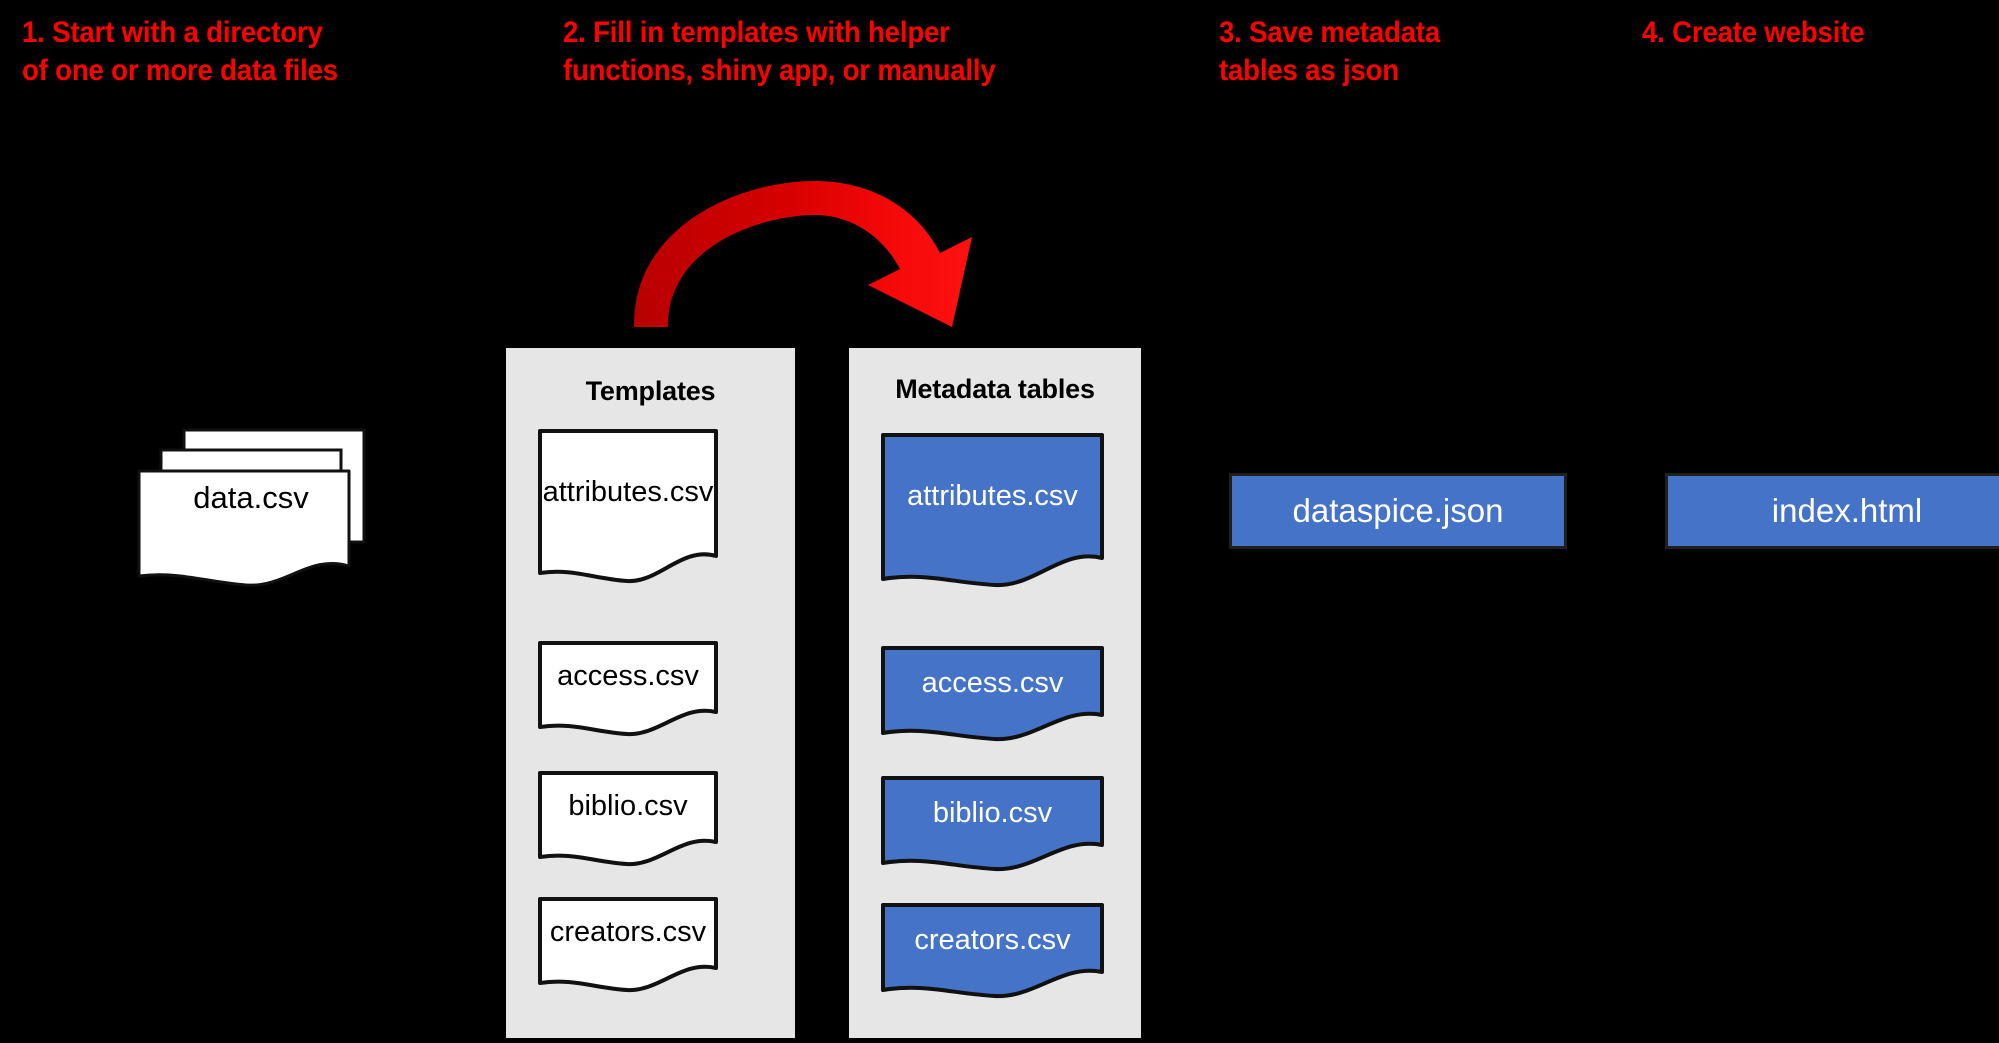 This screenshot has width=1999, height=1043. I want to click on template-document-attributes: attributes.csv, so click(628, 507).